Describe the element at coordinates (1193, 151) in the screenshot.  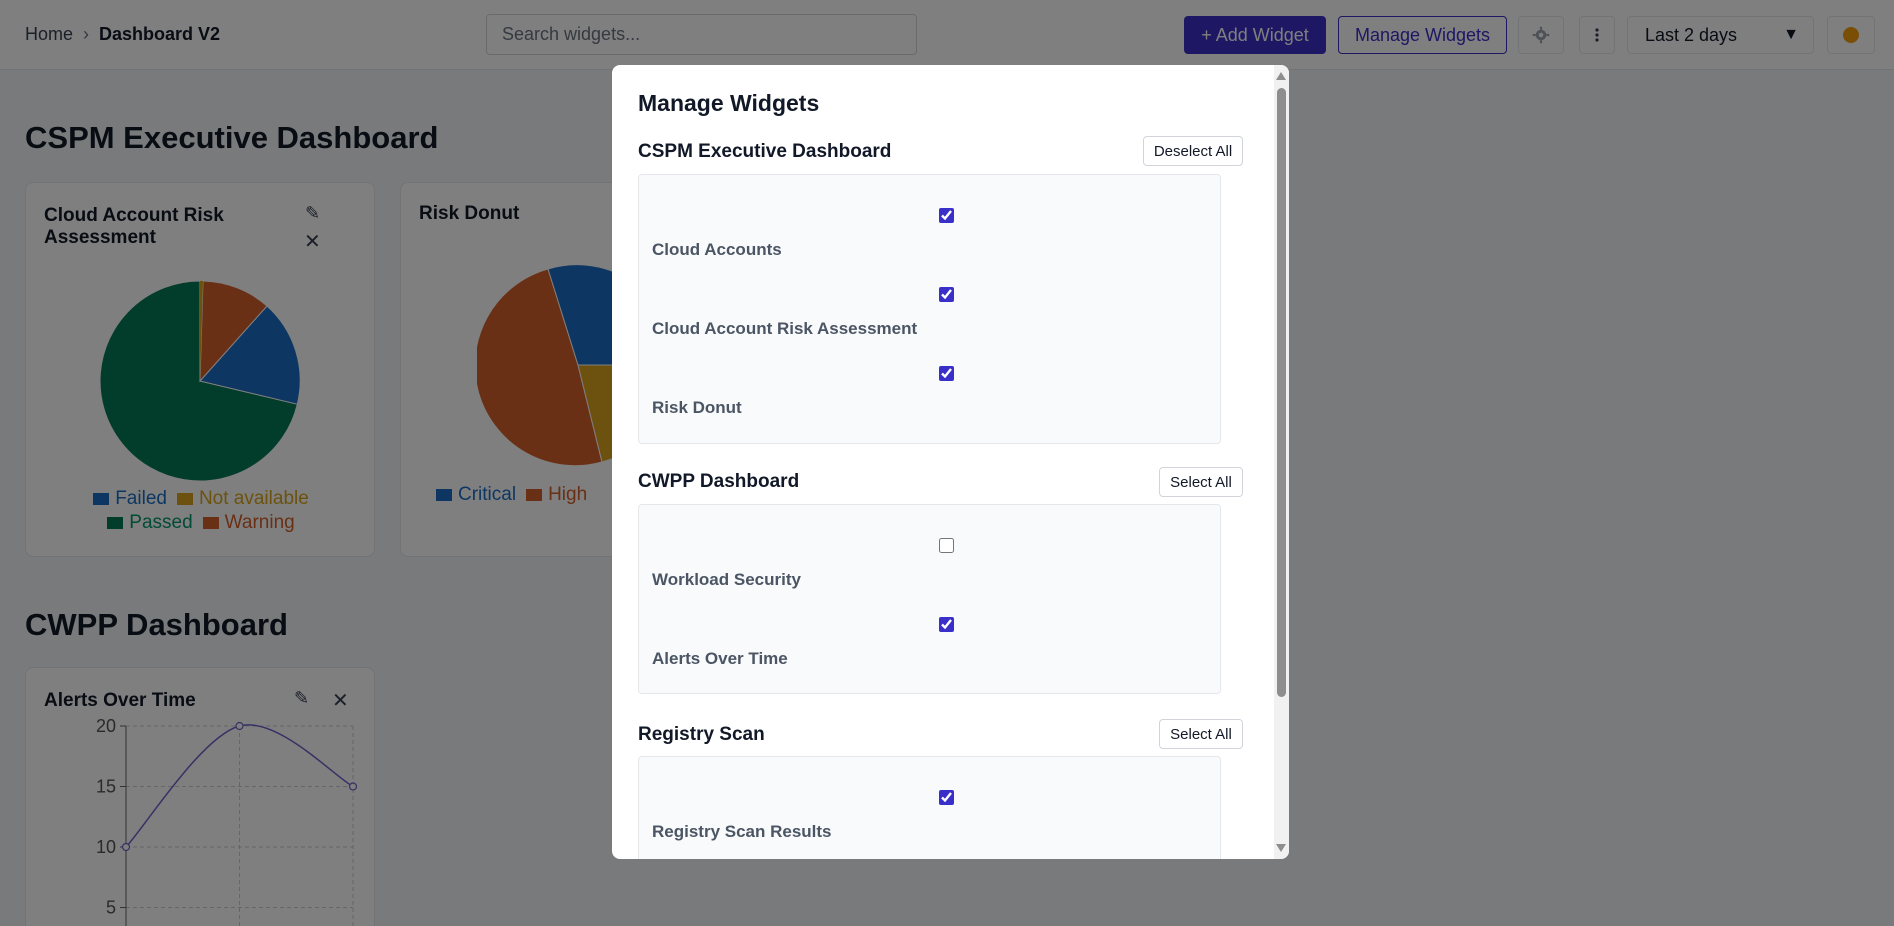
I see `deselect-all-button: Deselect All` at that location.